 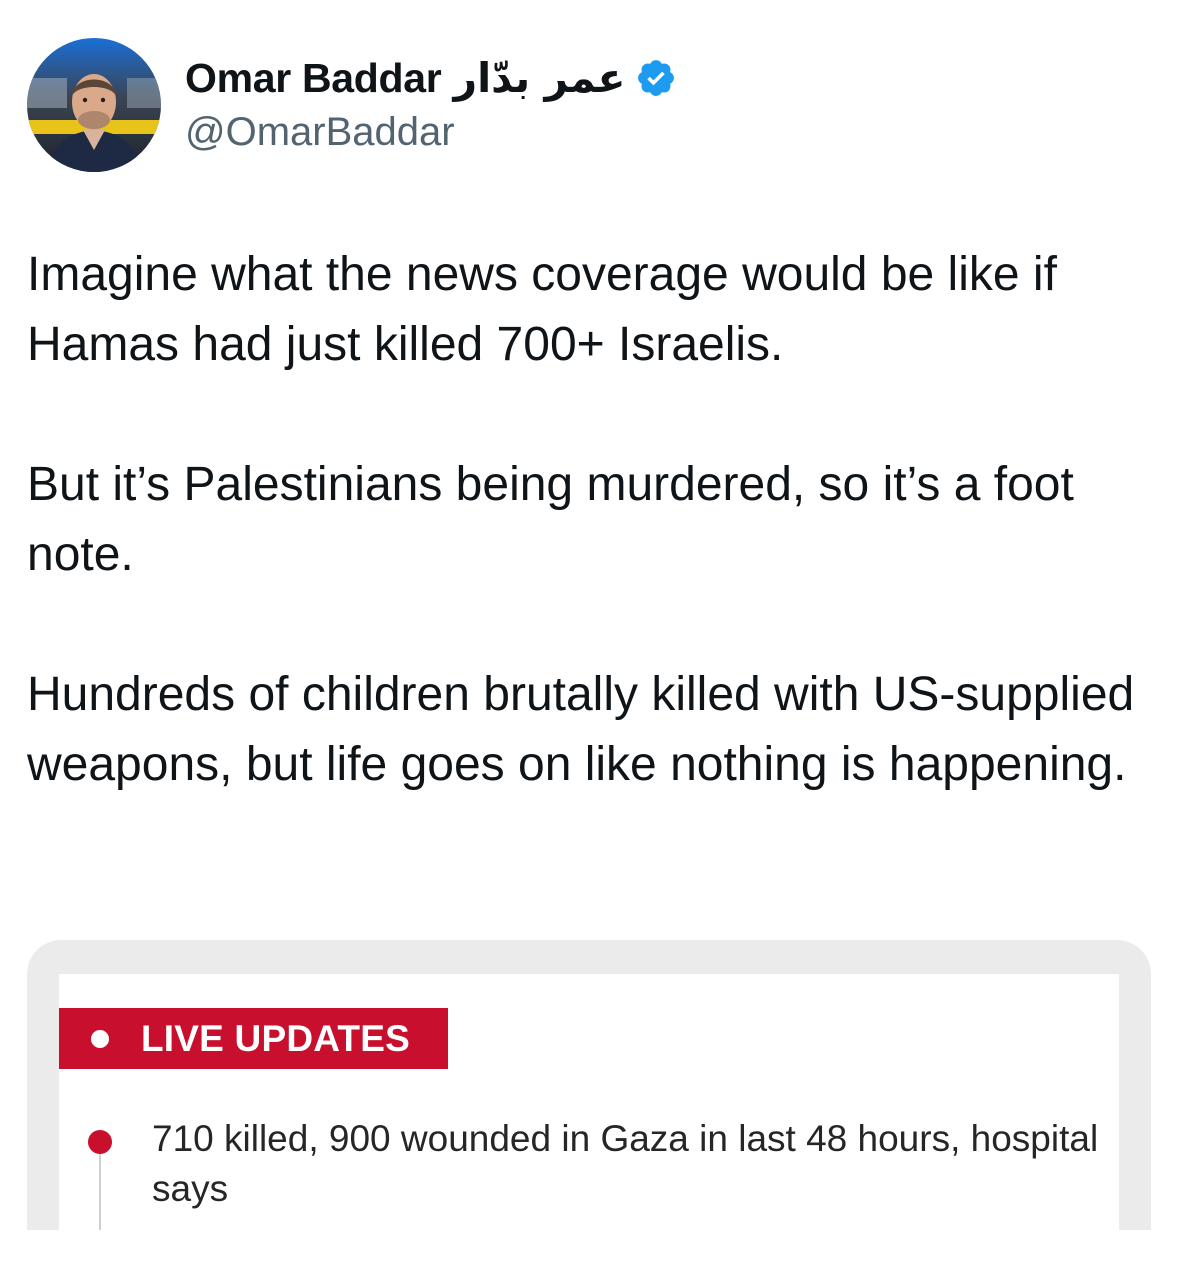 I want to click on timeline-dot-icon, so click(x=100, y=1142).